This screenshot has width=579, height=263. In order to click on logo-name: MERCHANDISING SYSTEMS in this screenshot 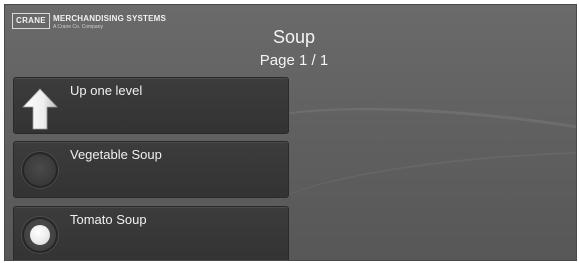, I will do `click(109, 18)`.